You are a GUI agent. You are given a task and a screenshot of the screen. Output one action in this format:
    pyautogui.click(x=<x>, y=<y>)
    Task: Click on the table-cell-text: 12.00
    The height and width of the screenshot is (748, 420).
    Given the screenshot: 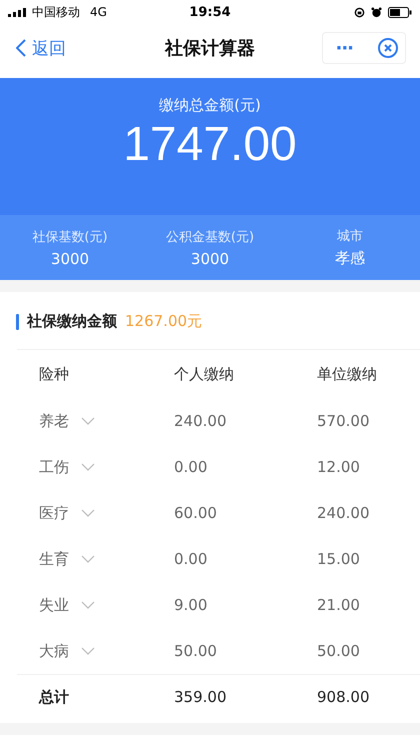 What is the action you would take?
    pyautogui.click(x=339, y=467)
    